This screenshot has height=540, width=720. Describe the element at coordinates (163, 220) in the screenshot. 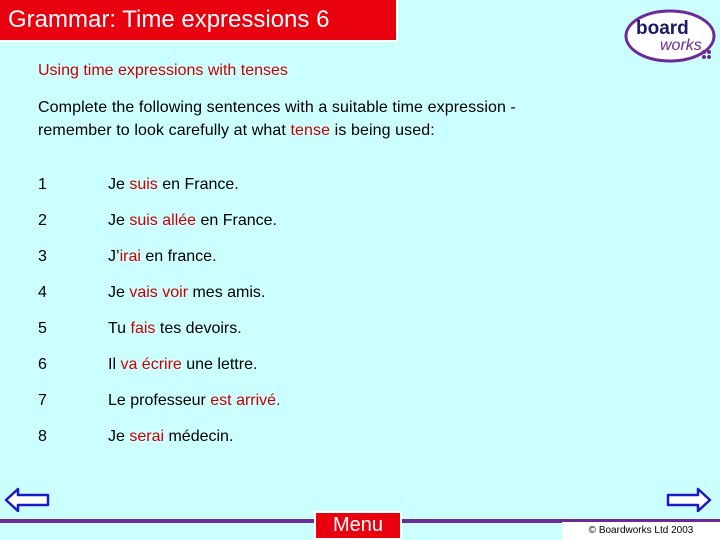

I see `sentence-verb: suis allée` at that location.